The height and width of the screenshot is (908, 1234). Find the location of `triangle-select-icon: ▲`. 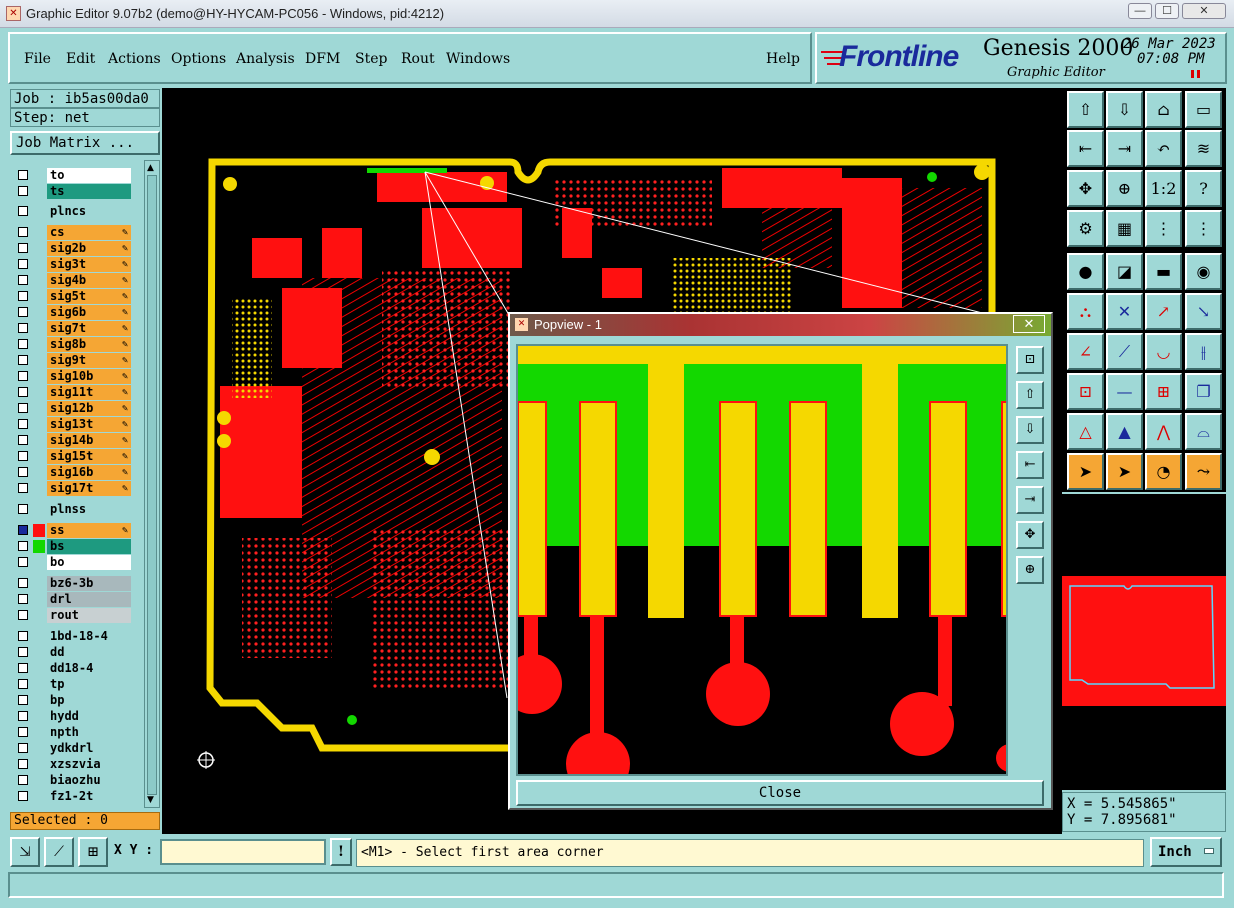

triangle-select-icon: ▲ is located at coordinates (1124, 431).